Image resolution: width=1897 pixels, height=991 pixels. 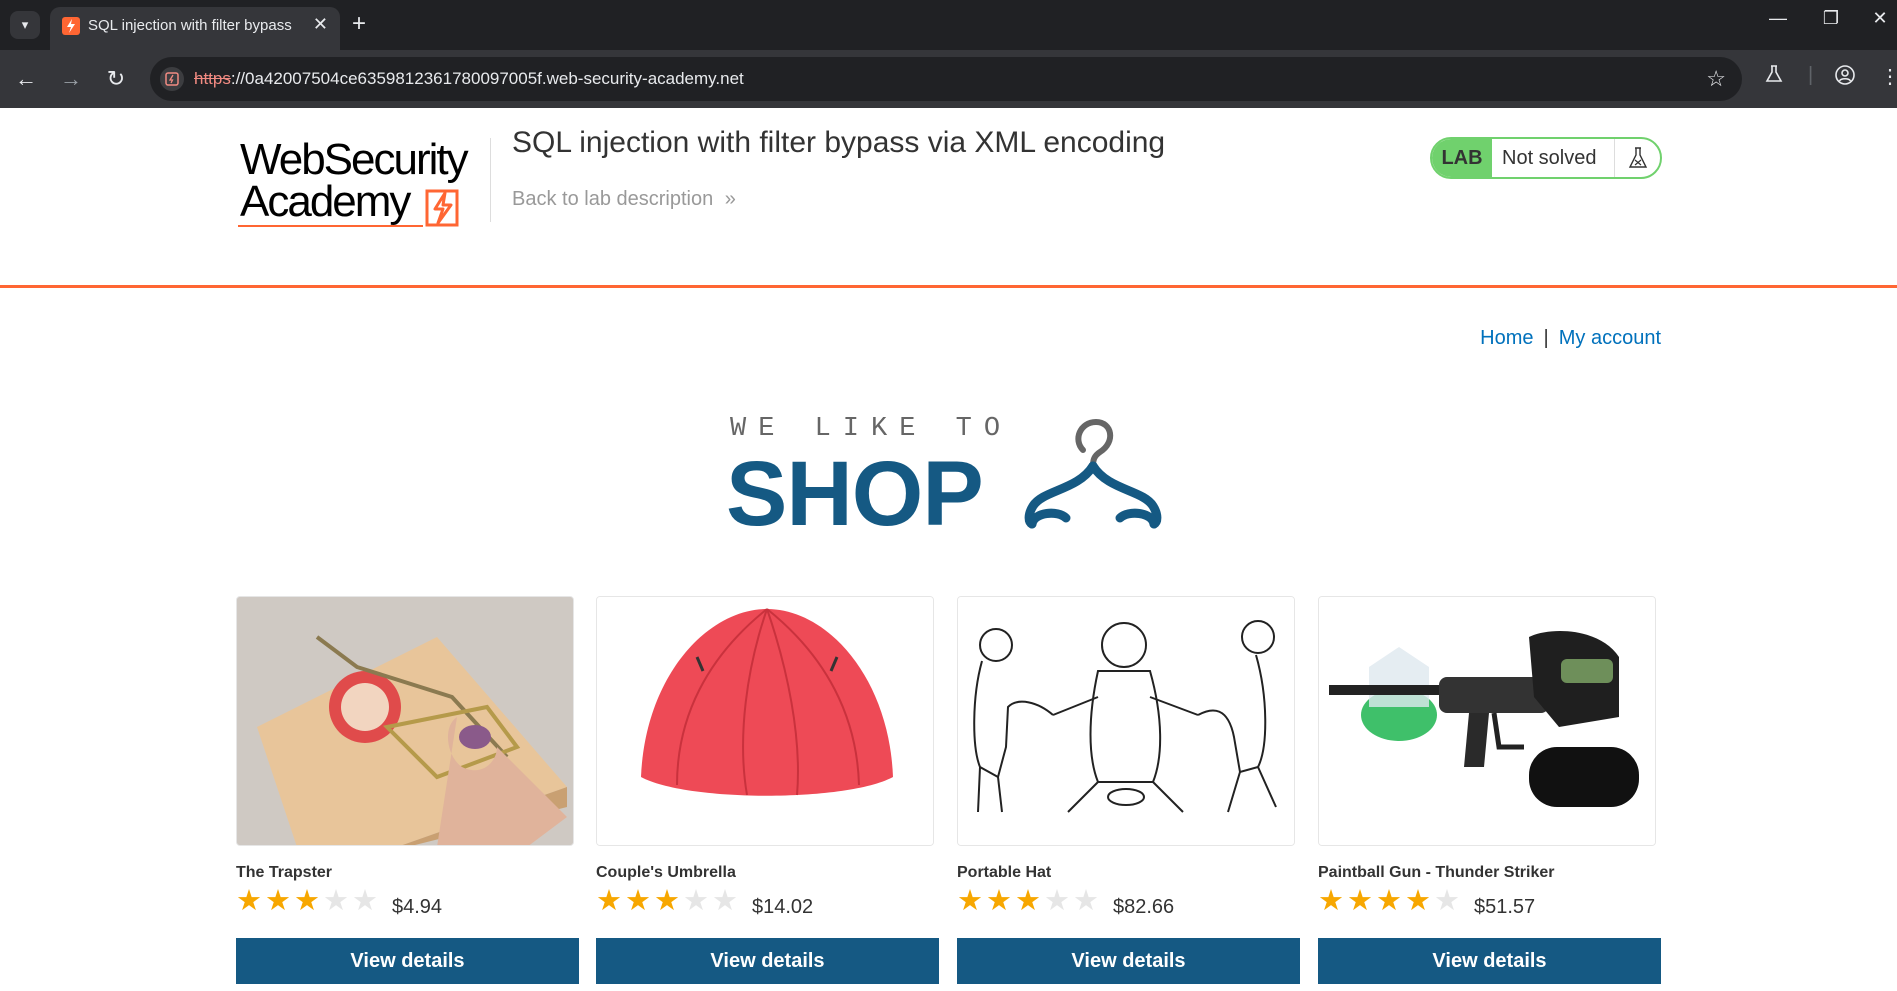 What do you see at coordinates (1774, 77) in the screenshot?
I see `labs-flask-icon` at bounding box center [1774, 77].